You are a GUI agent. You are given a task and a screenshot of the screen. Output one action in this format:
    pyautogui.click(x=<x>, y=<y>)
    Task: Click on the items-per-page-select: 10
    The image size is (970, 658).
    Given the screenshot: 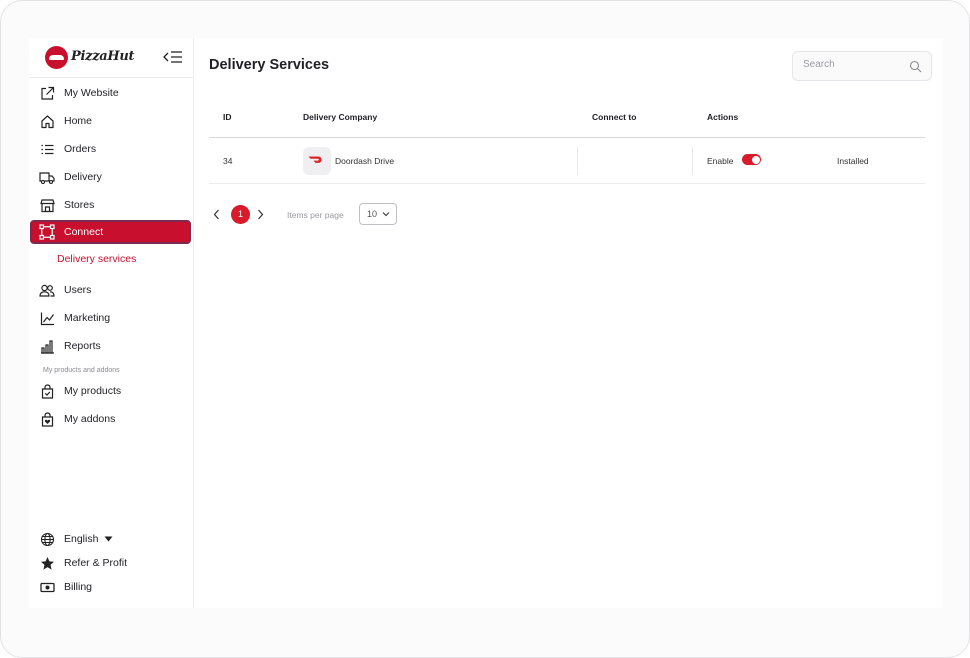 What is the action you would take?
    pyautogui.click(x=378, y=214)
    